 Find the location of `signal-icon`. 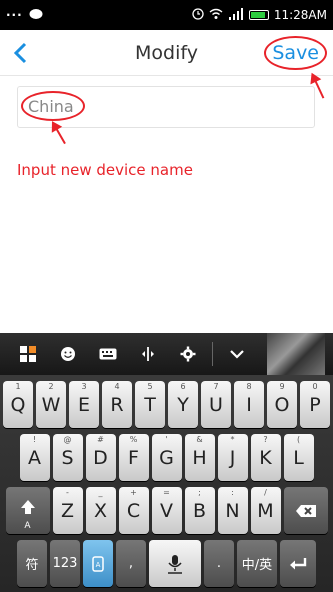

signal-icon is located at coordinates (236, 15).